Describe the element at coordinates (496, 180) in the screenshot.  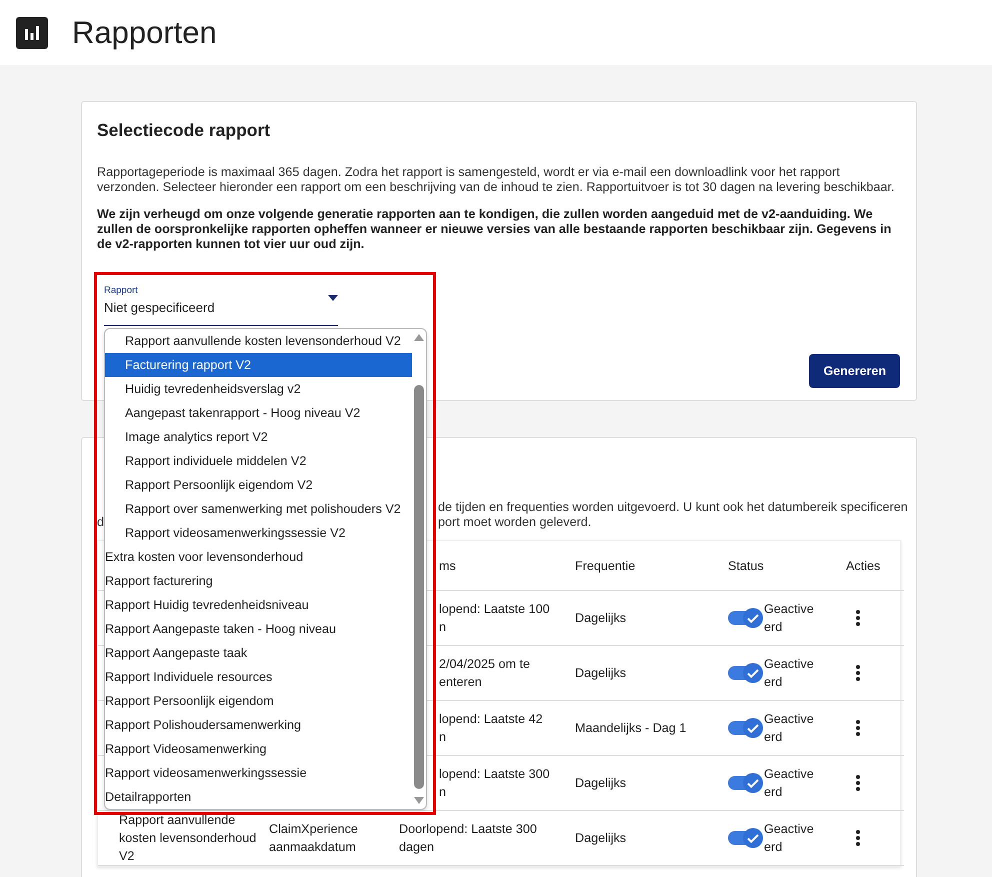
I see `description-text: Rapportageperiode is maximaal 365 dagen. Zodra het rapport is samengesteld, wordt er via e-mail een downloadlink voor het rapport verzonden. Selecteer hieronder een rapport om een beschrijving van de inhoud te zien. Rapportuitvoer is tot 30 dagen na levering beschikbaar.` at that location.